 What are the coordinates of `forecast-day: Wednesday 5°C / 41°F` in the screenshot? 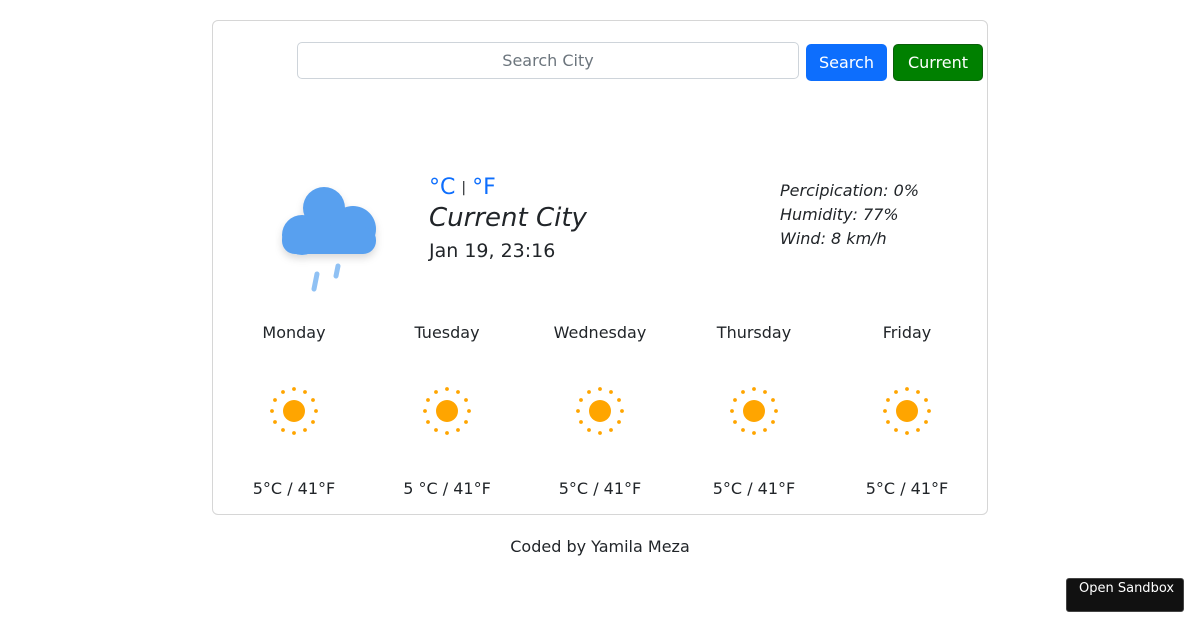 It's located at (600, 411).